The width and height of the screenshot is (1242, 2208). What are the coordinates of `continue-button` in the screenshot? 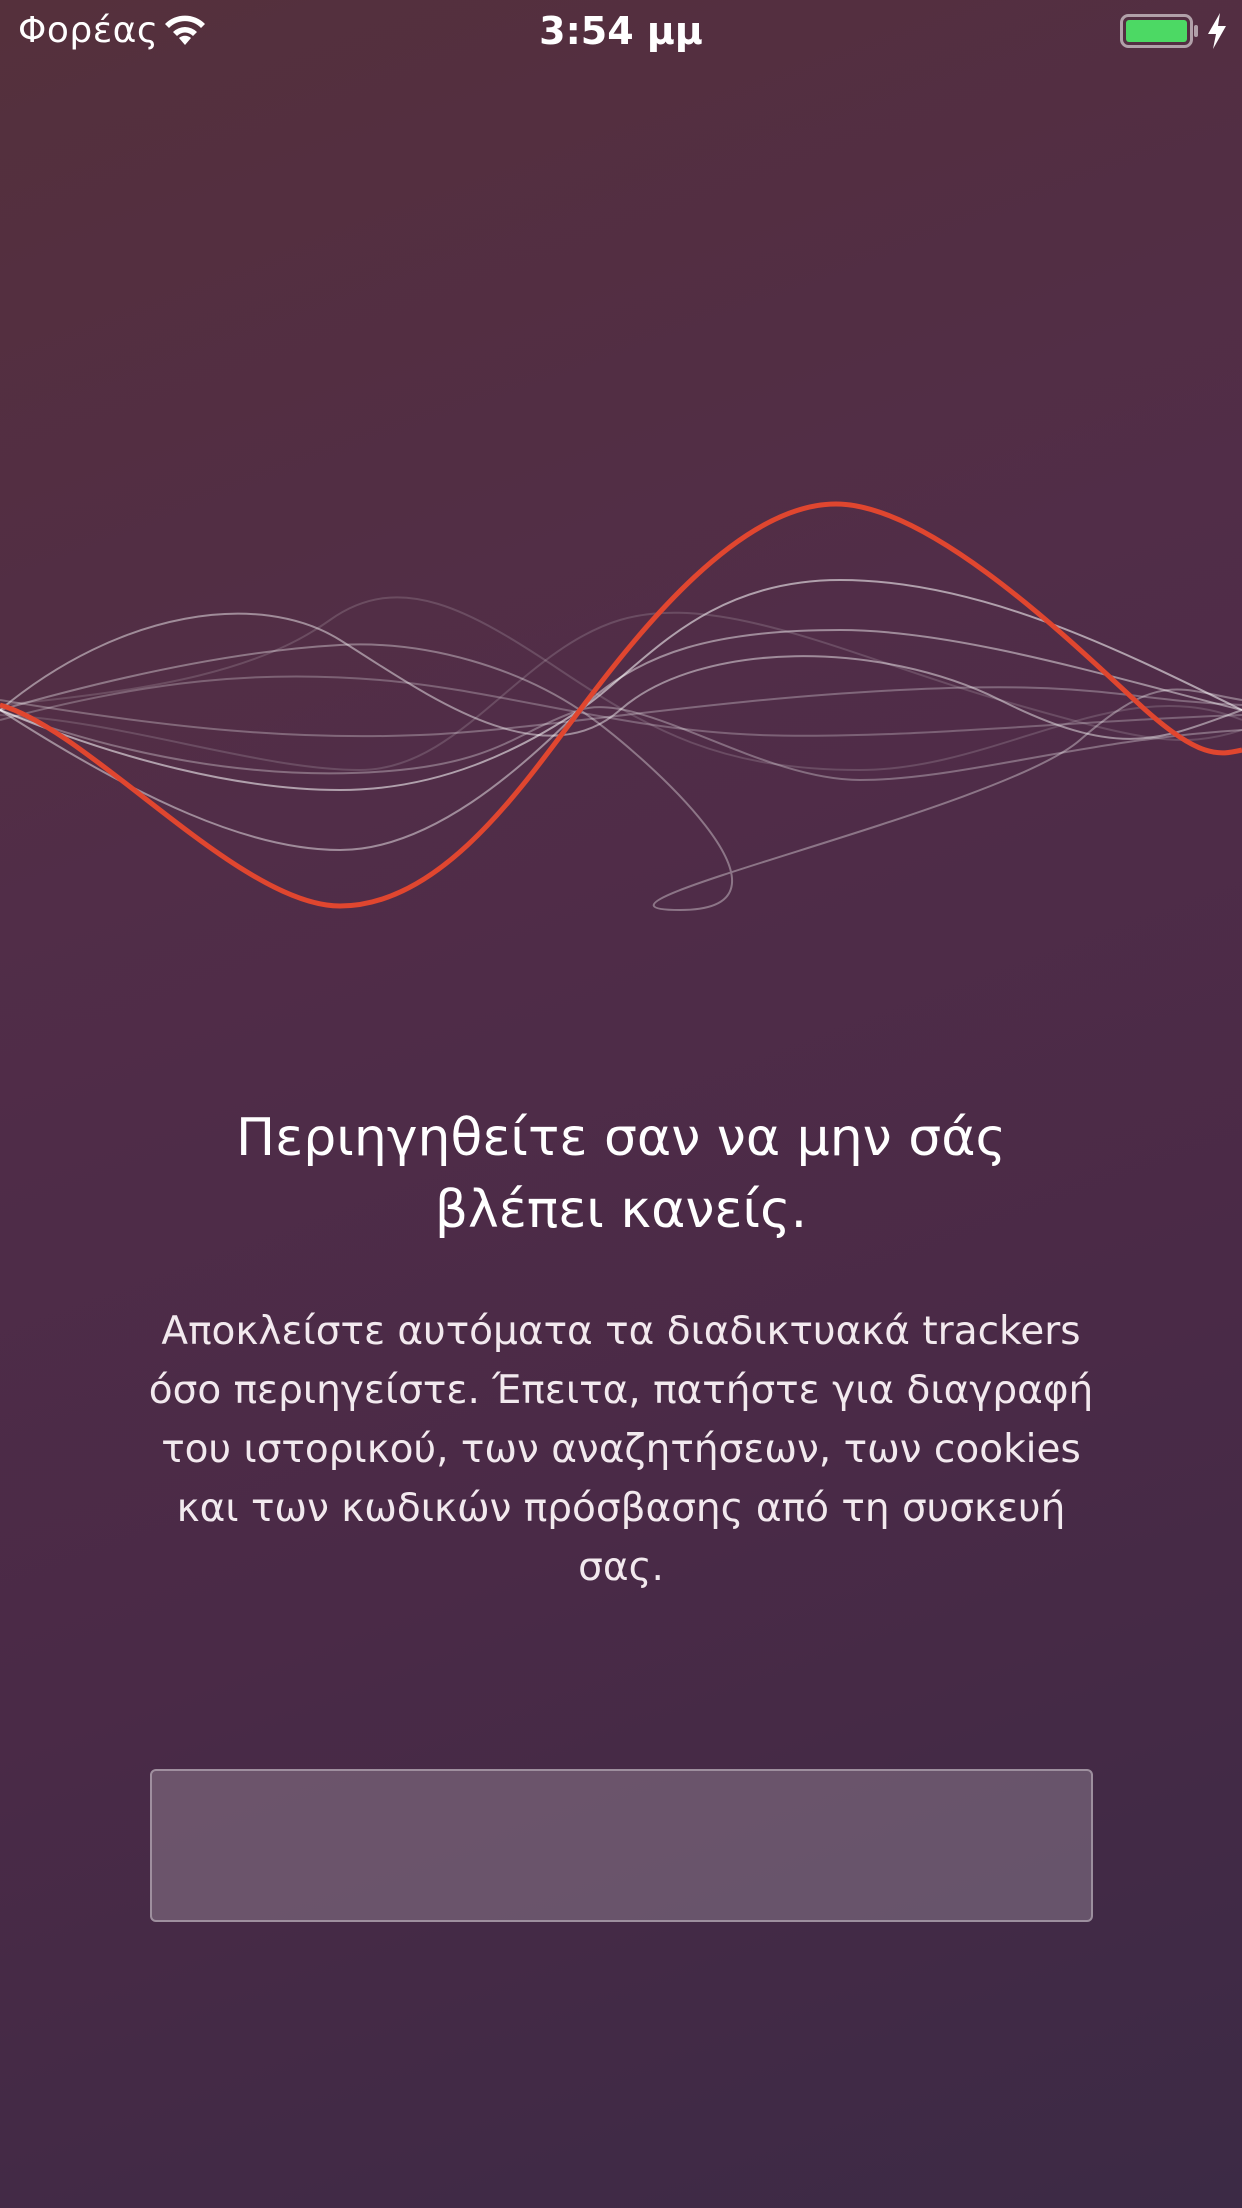 It's located at (621, 1845).